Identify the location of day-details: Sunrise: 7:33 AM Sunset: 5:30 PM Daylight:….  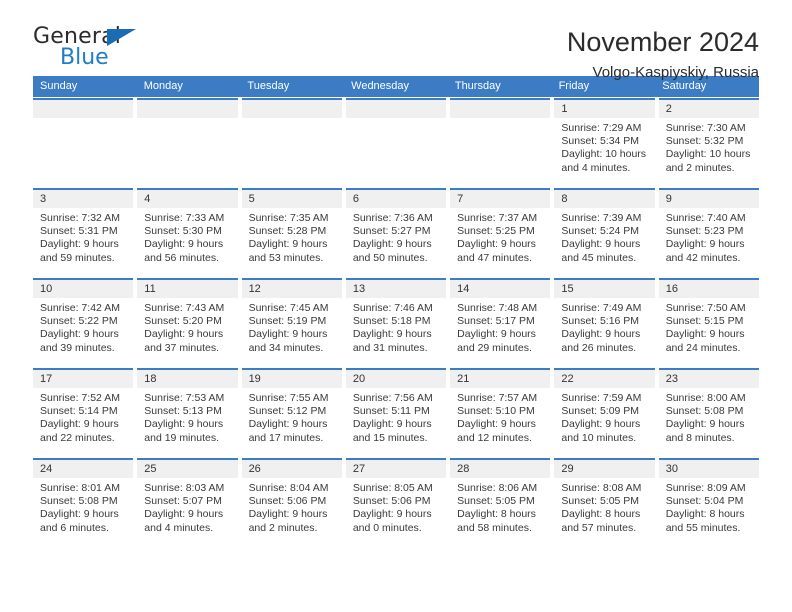
(187, 236).